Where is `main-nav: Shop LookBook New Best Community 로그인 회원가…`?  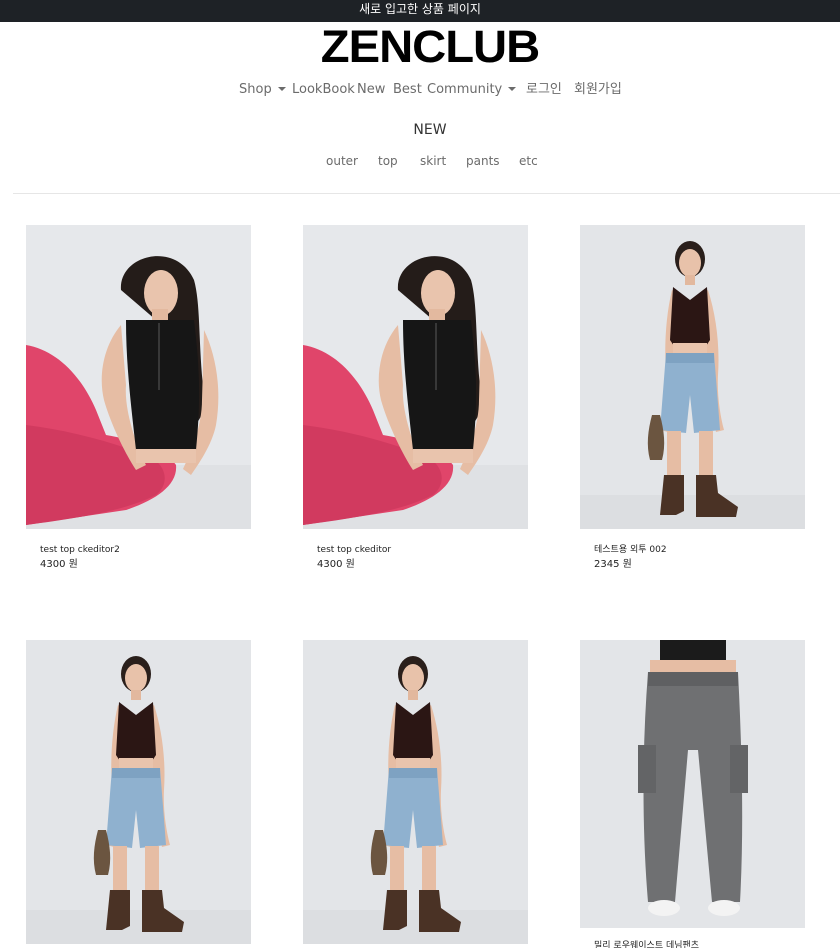 main-nav: Shop LookBook New Best Community 로그인 회원가… is located at coordinates (420, 90).